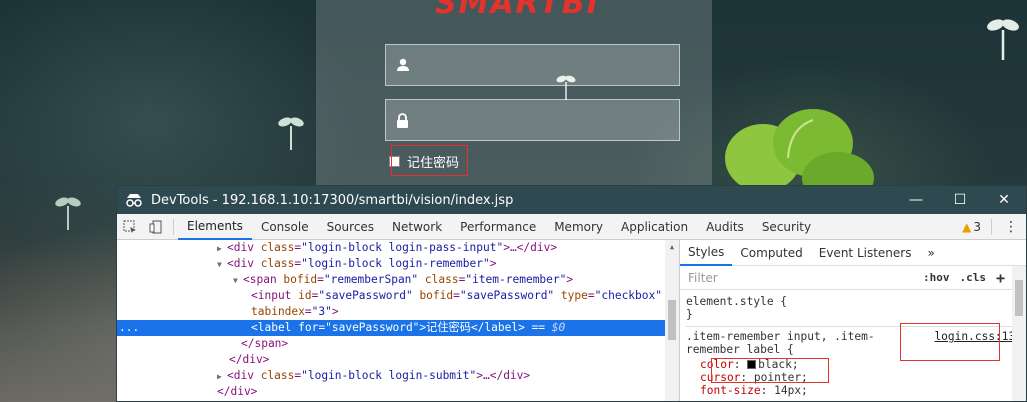  I want to click on styles-scrollbar, so click(1019, 333).